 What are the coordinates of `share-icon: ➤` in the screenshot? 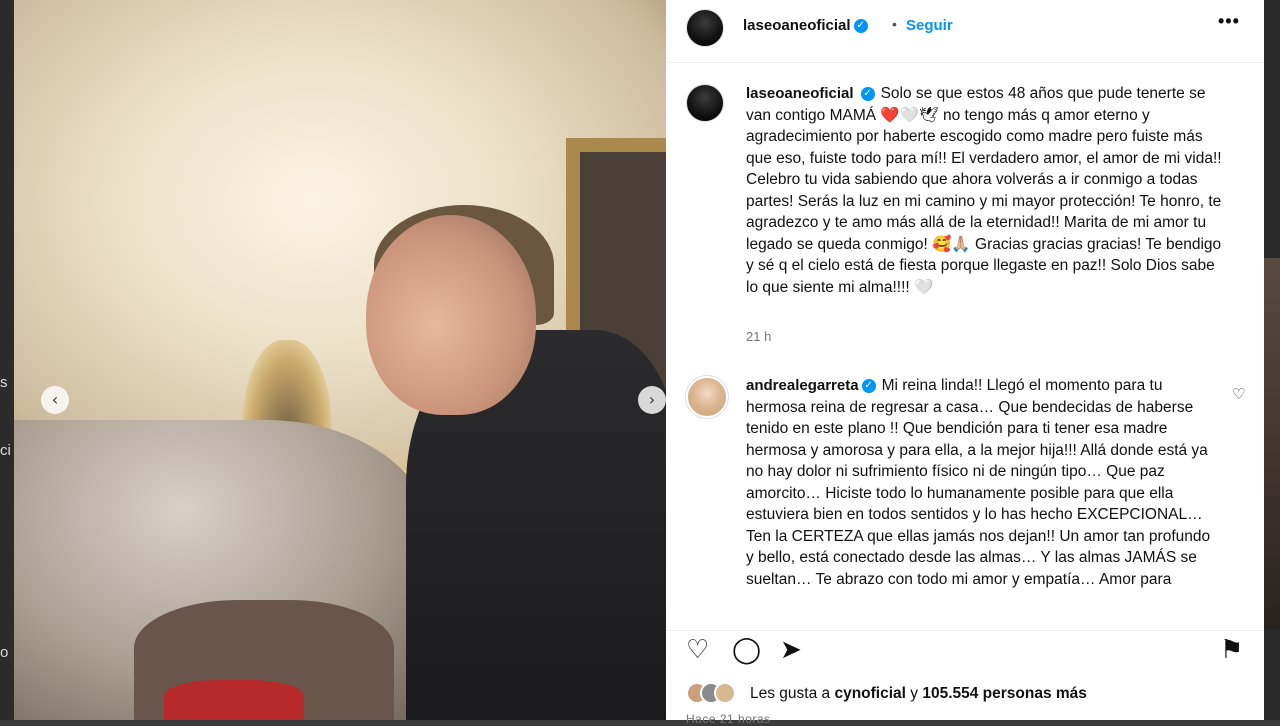 It's located at (791, 650).